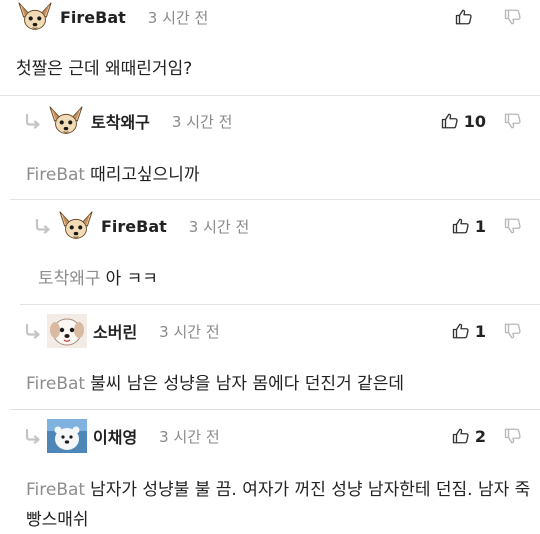  I want to click on comment-text: 토착왜구 아 ㅋㅋ, so click(98, 279).